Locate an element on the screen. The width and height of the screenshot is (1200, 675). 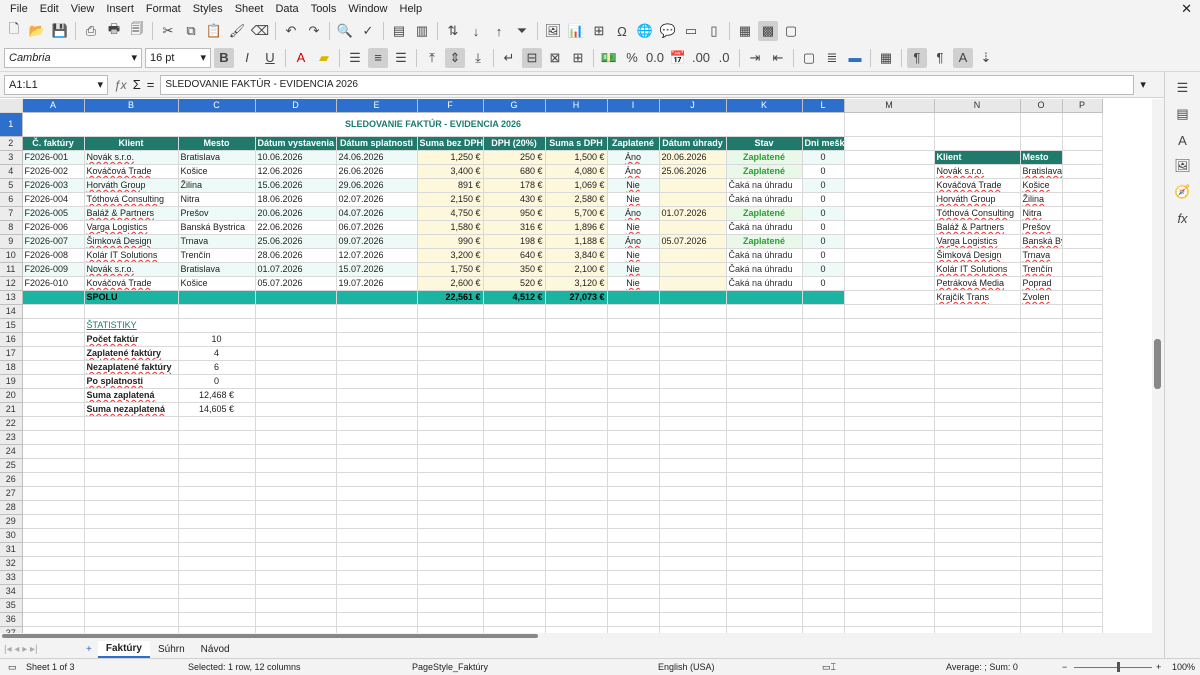
formula-icon: = is located at coordinates (151, 84).